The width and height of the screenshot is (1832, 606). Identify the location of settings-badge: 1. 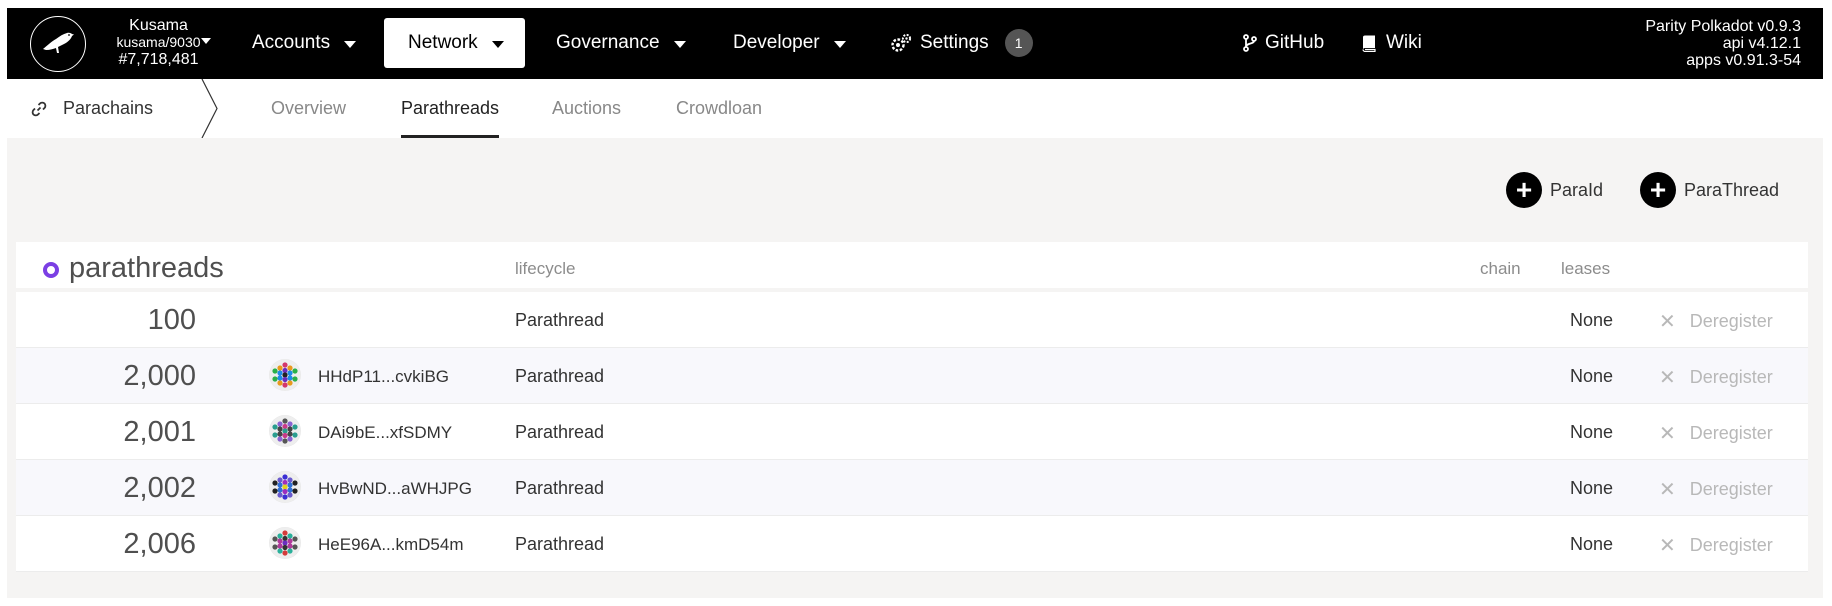
(1018, 43).